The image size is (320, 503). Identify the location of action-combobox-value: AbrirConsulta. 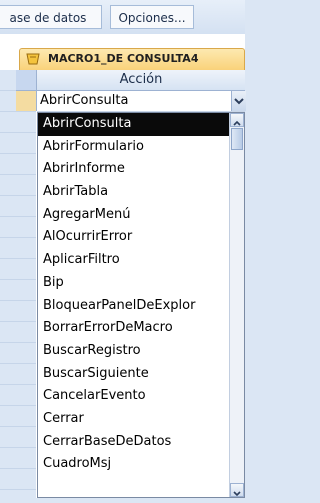
(84, 100).